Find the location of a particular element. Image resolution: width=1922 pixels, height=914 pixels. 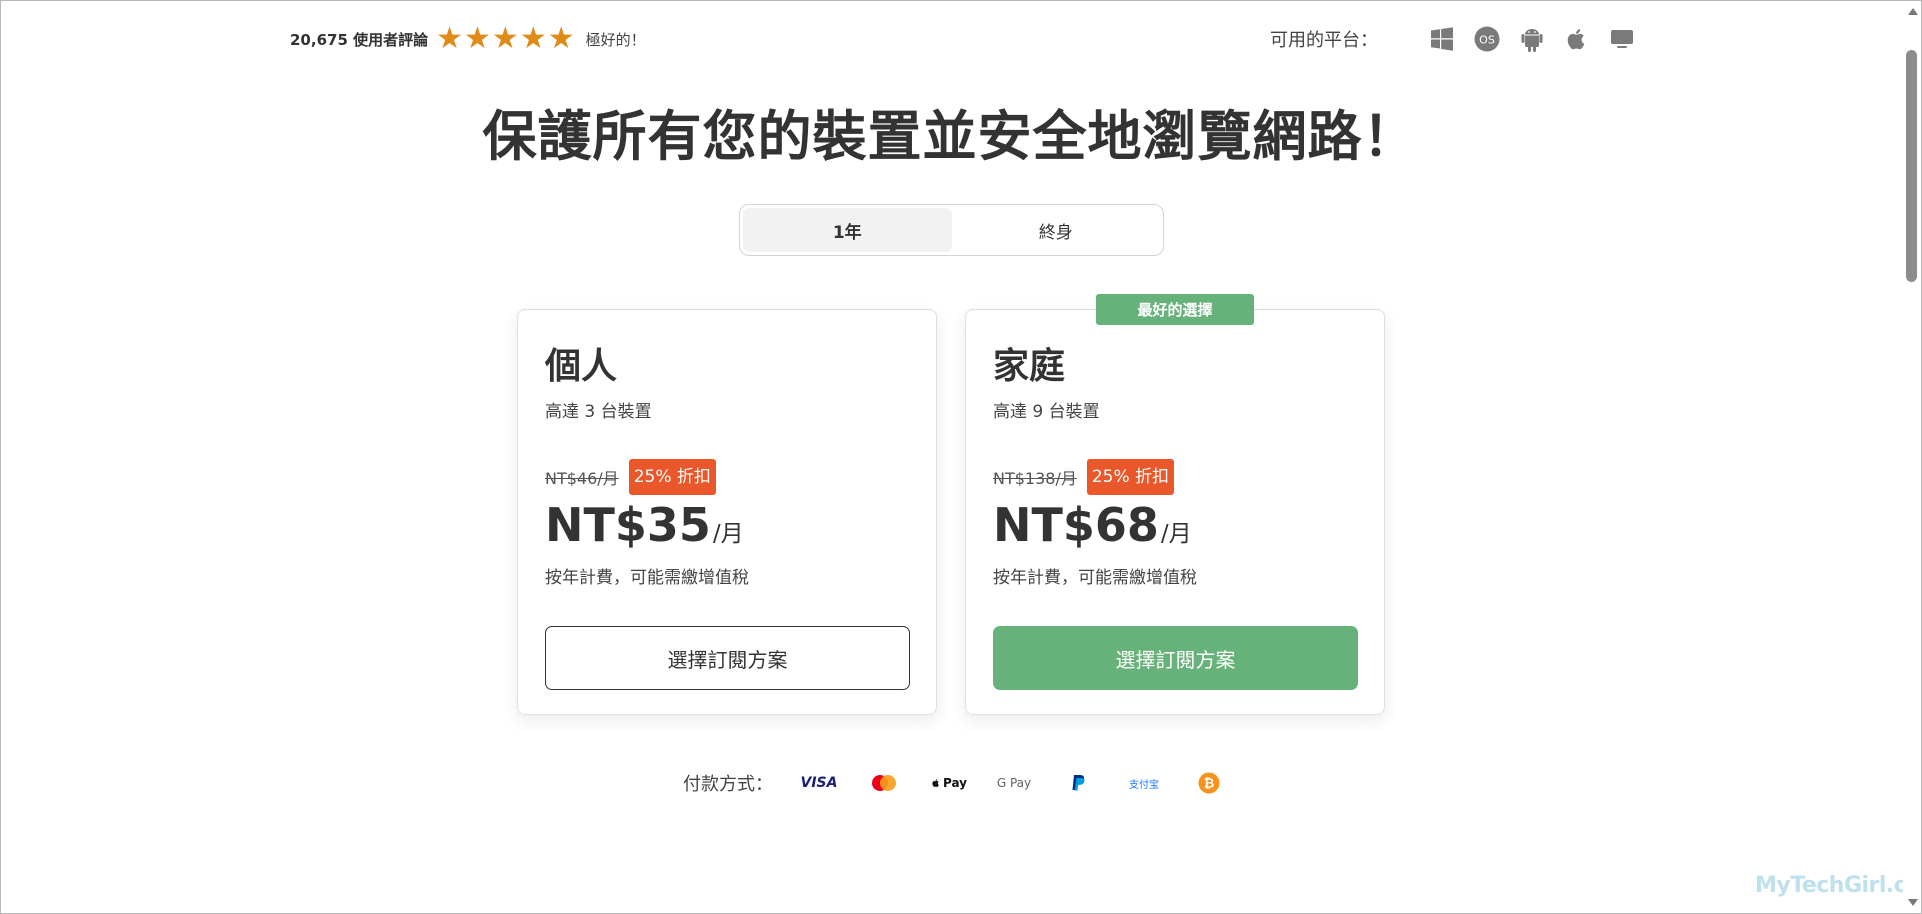

current-price: NT$68 /月 is located at coordinates (1092, 525).